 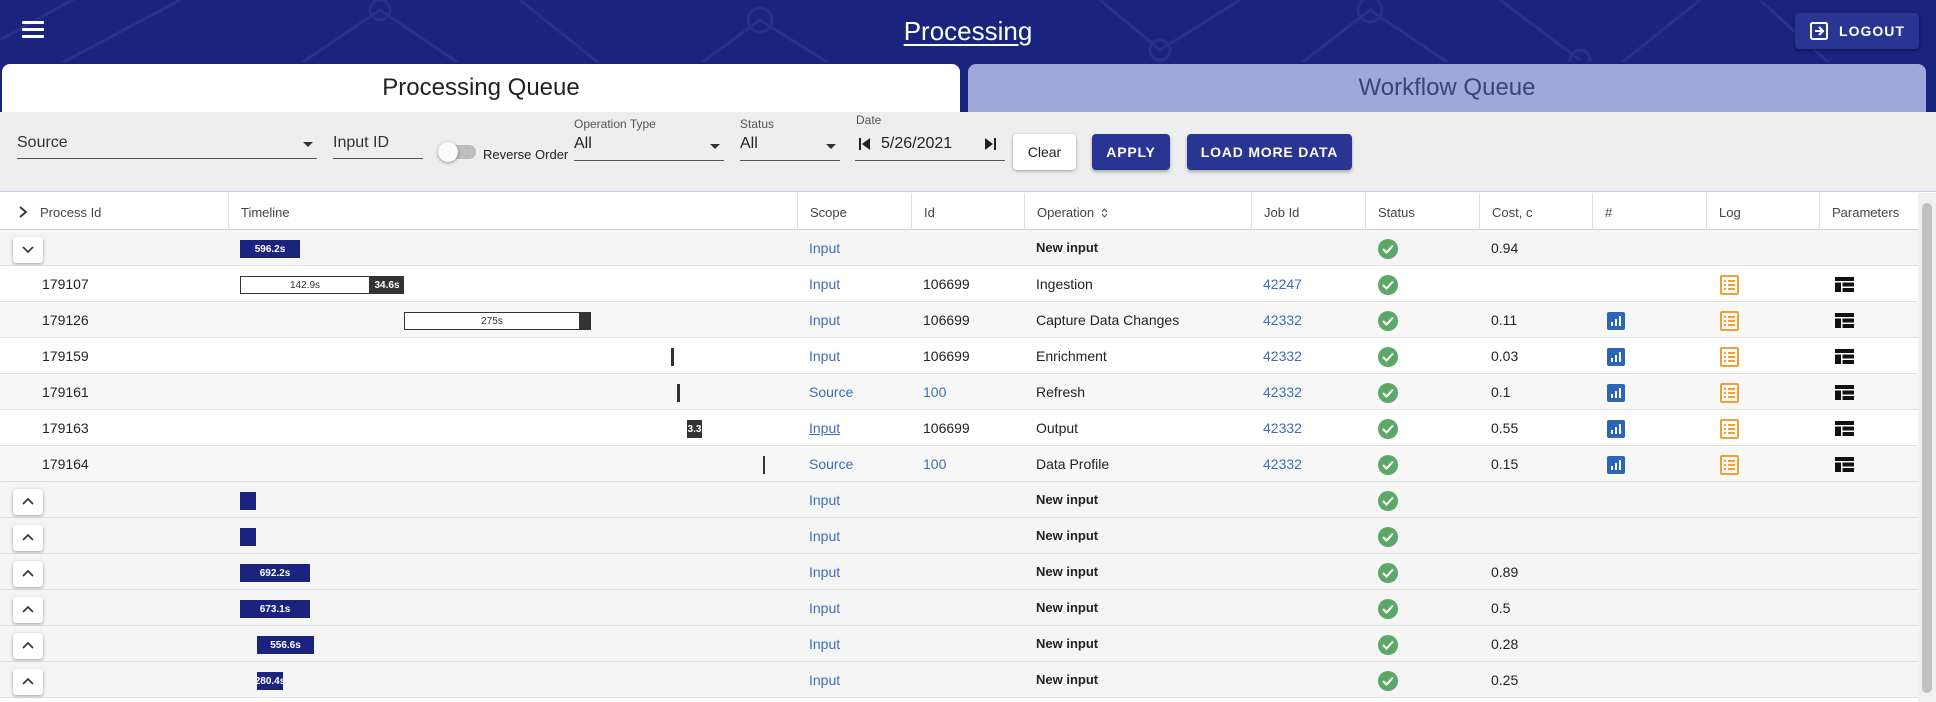 I want to click on group-row: 596.2s Input New input 0.94, so click(x=959, y=248).